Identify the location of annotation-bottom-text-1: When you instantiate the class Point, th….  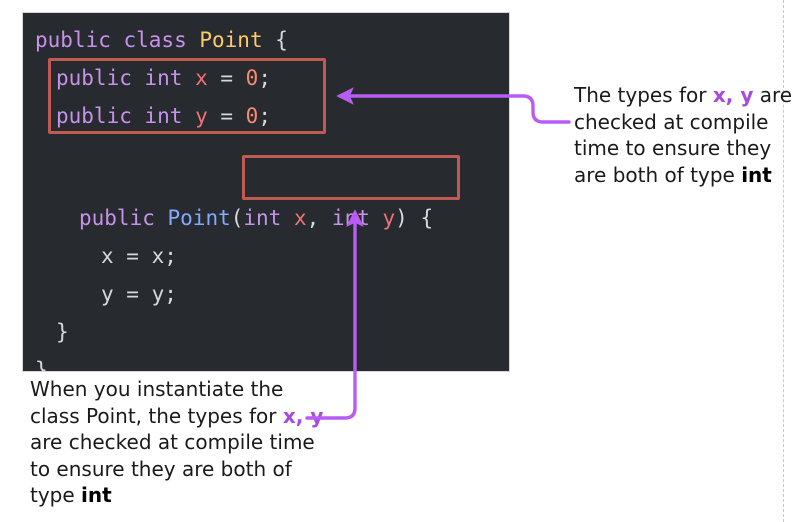
(157, 402).